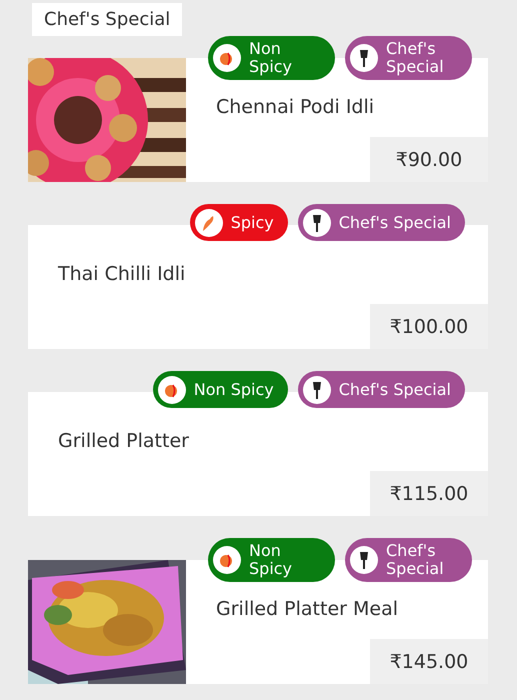 Image resolution: width=517 pixels, height=700 pixels. I want to click on price-label: ₹90.00, so click(429, 159).